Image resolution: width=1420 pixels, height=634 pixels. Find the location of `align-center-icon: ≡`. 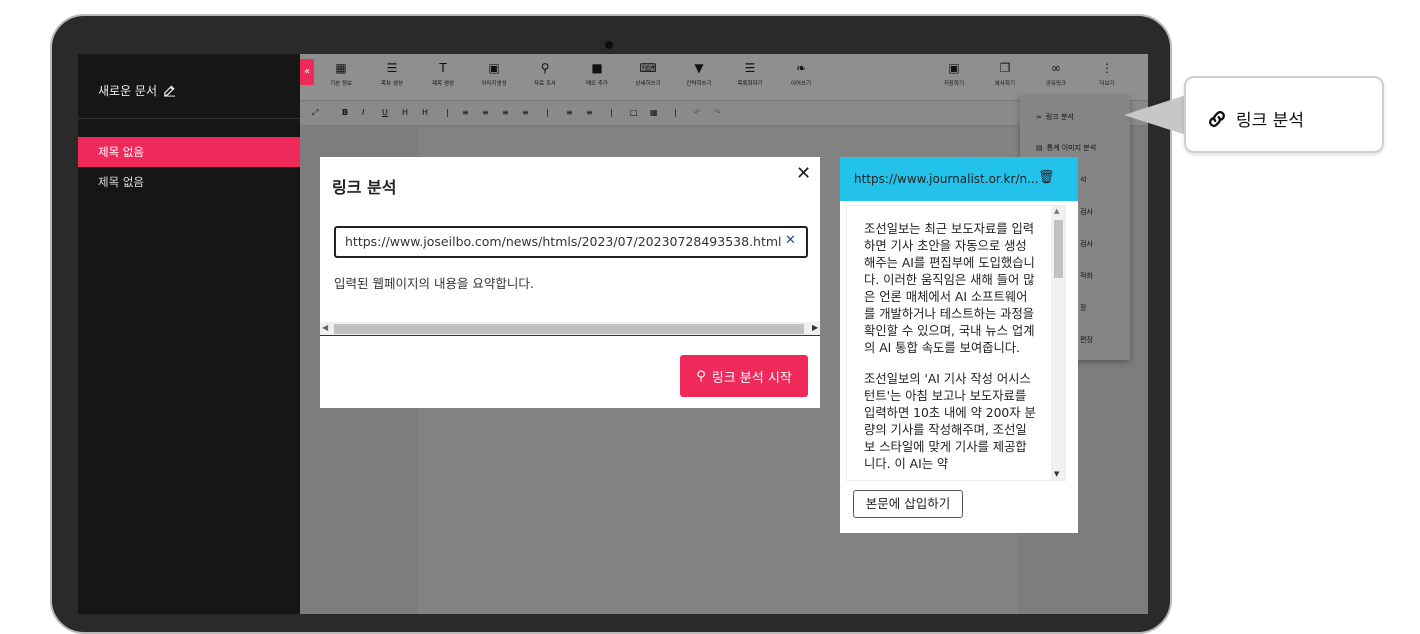

align-center-icon: ≡ is located at coordinates (485, 112).